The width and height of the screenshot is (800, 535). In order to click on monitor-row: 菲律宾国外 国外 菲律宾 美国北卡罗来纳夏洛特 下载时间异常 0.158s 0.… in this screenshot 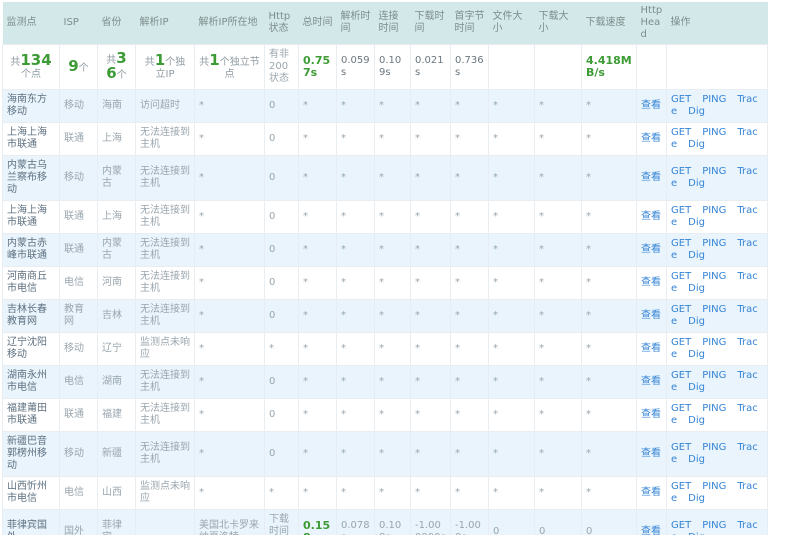, I will do `click(385, 522)`.